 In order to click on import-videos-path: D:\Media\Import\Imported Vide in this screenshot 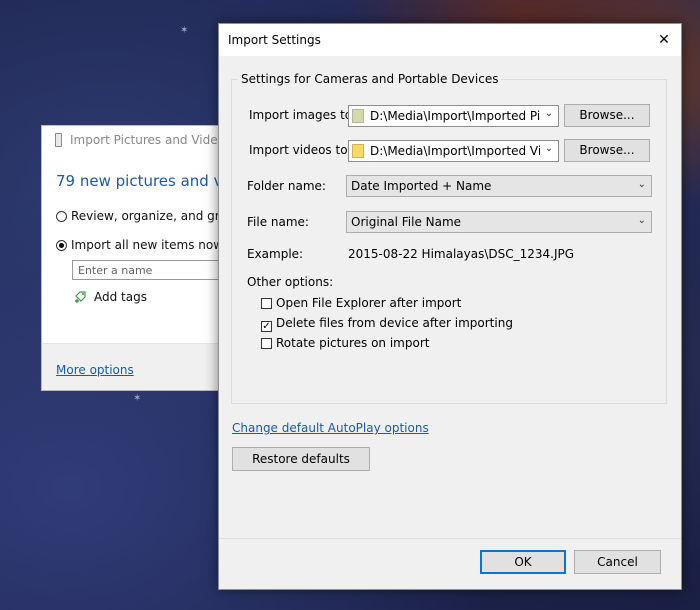, I will do `click(455, 151)`.